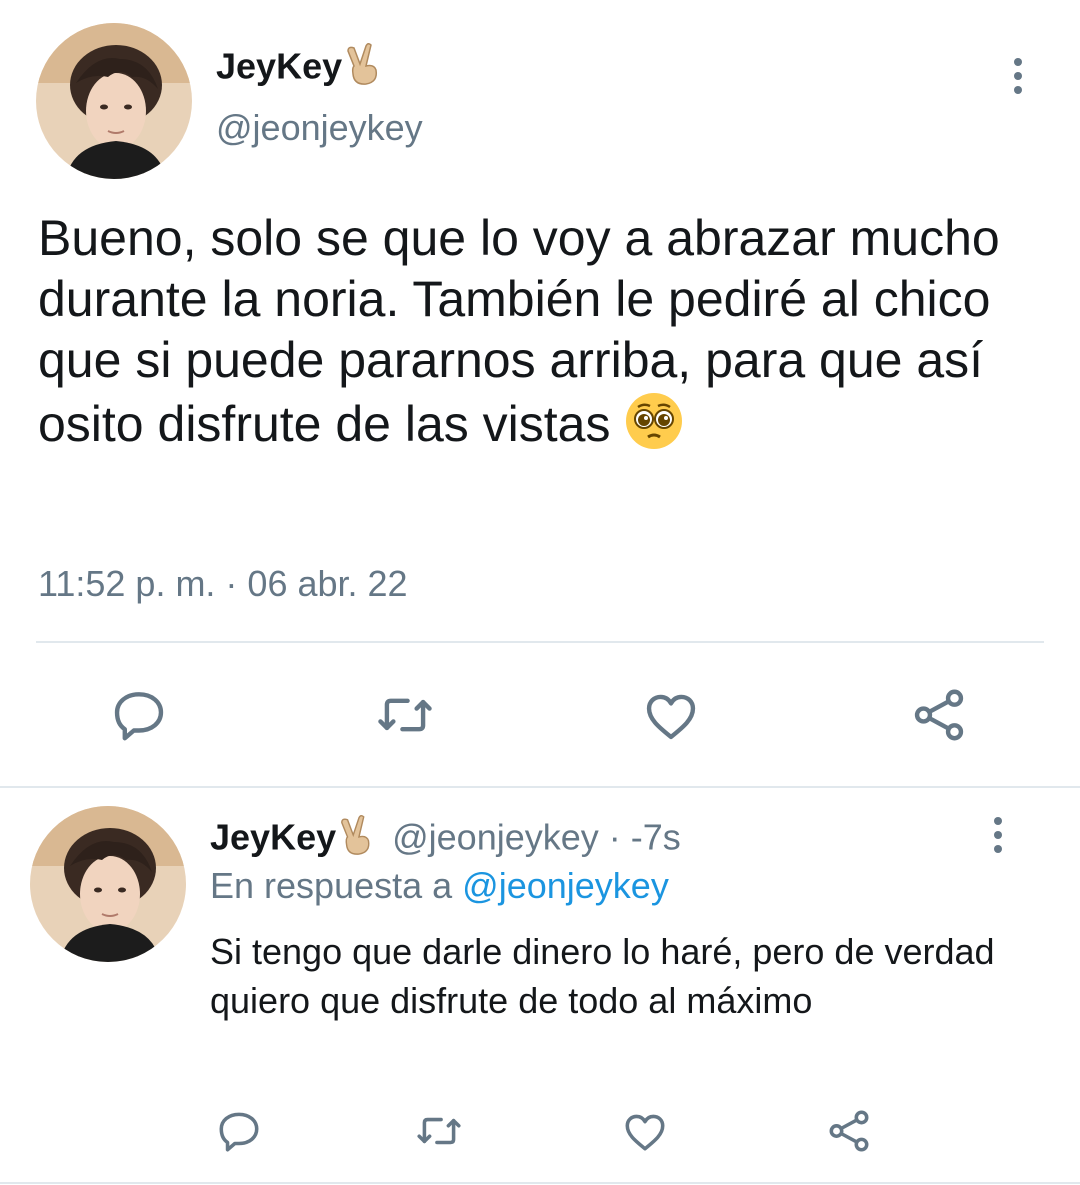  I want to click on reply-to-link: @jeonjeykey, so click(565, 885).